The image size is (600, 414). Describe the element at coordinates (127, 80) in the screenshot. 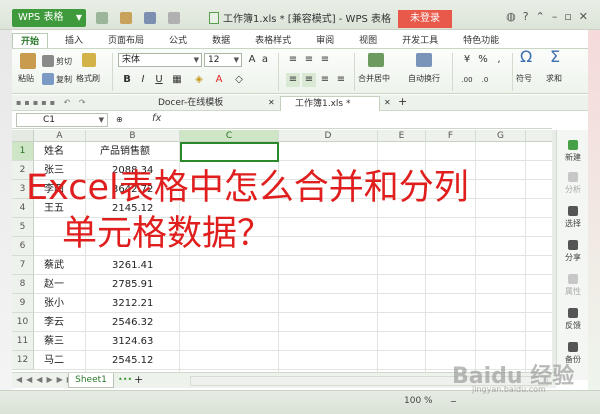

I see `bold-button: B` at that location.